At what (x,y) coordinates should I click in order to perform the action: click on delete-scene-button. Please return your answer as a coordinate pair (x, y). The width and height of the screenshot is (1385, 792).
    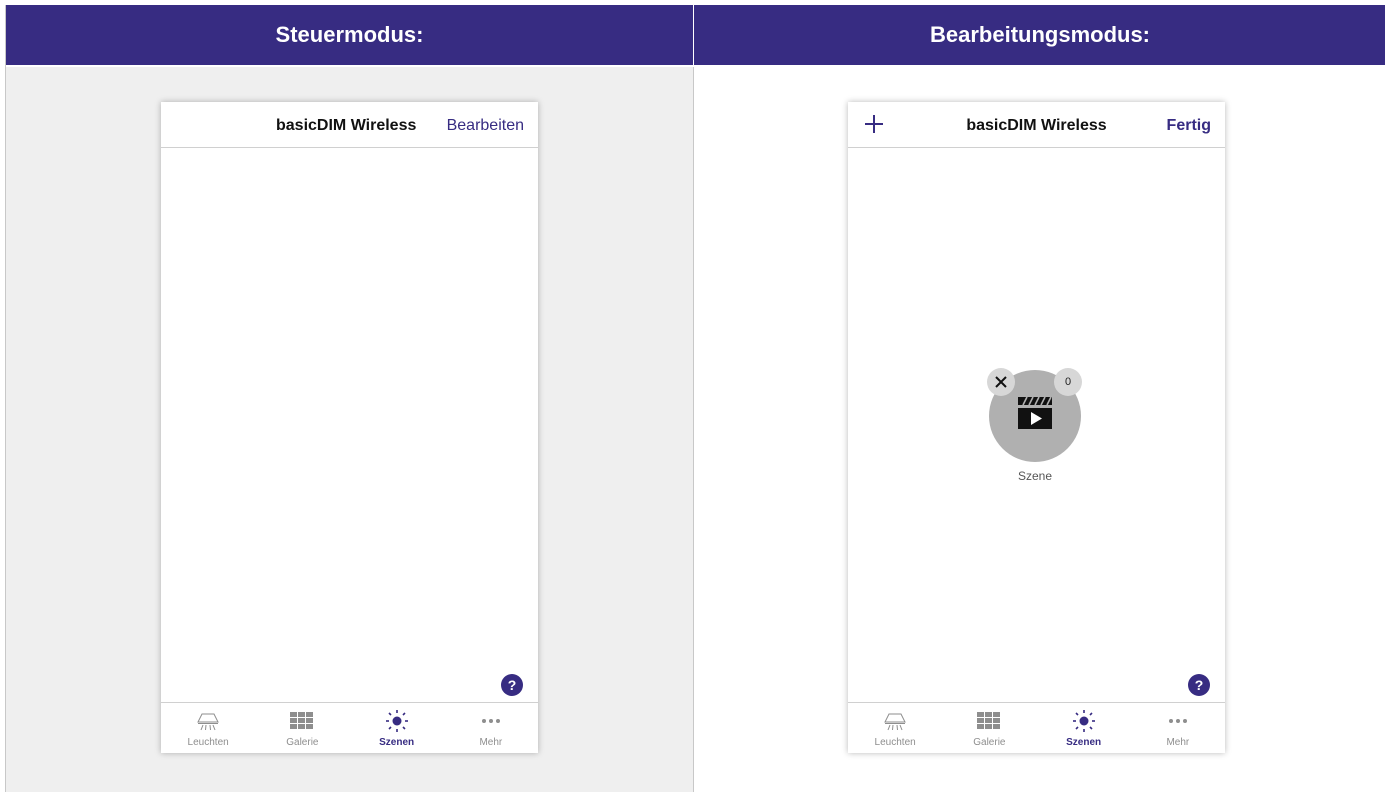
    Looking at the image, I should click on (1001, 382).